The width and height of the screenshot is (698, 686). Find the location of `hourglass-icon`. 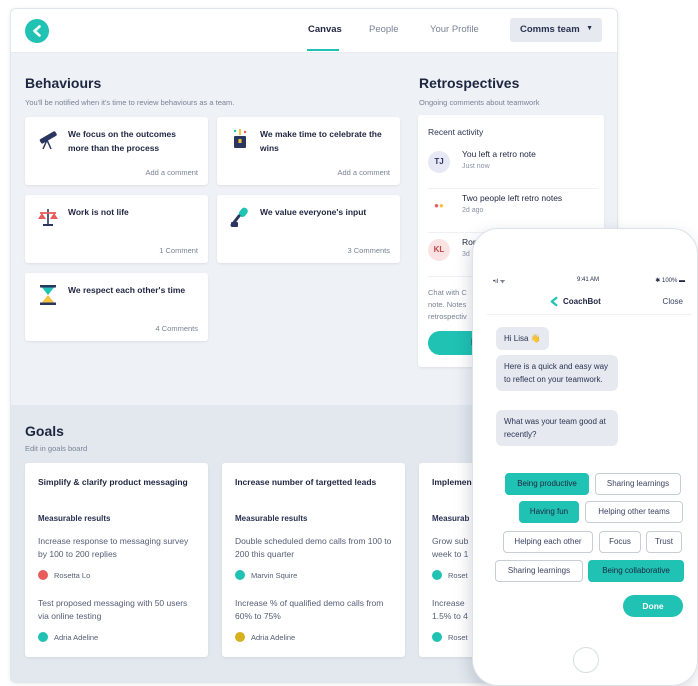

hourglass-icon is located at coordinates (48, 295).